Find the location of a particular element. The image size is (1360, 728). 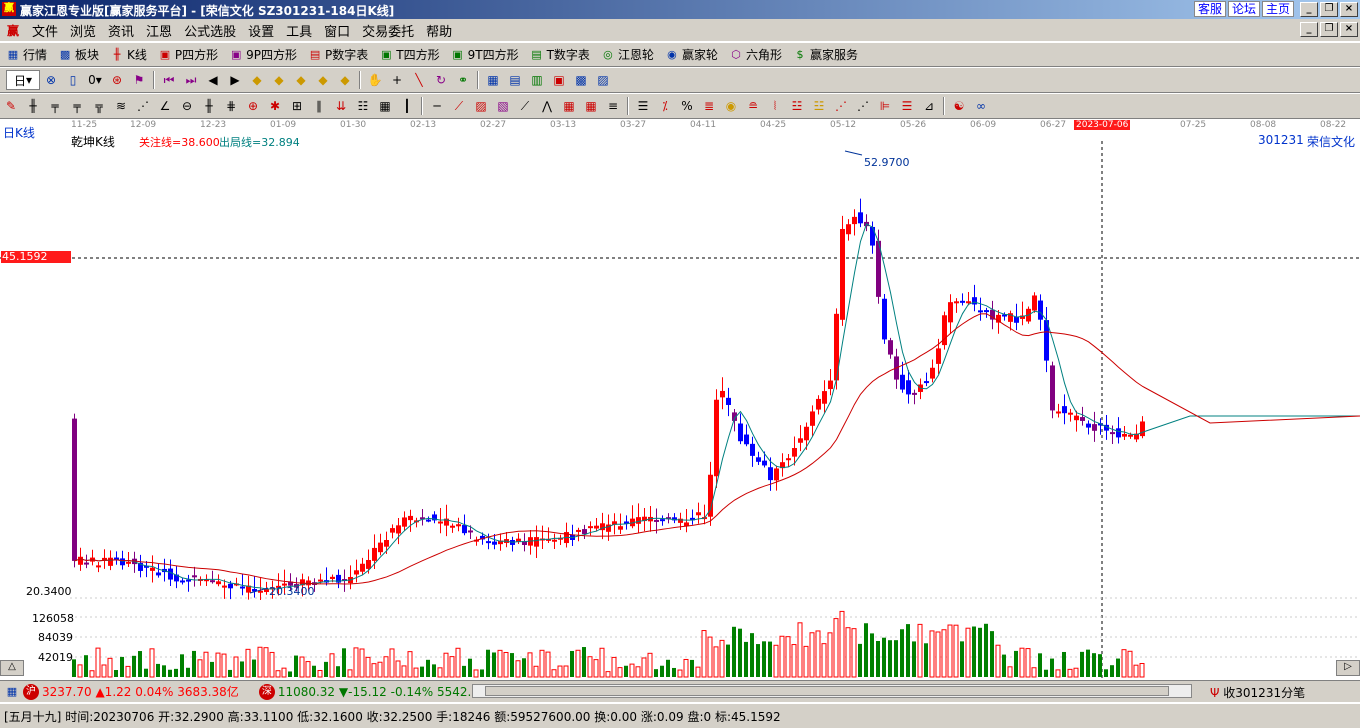

child-restore-button: ❐ is located at coordinates (1329, 29).